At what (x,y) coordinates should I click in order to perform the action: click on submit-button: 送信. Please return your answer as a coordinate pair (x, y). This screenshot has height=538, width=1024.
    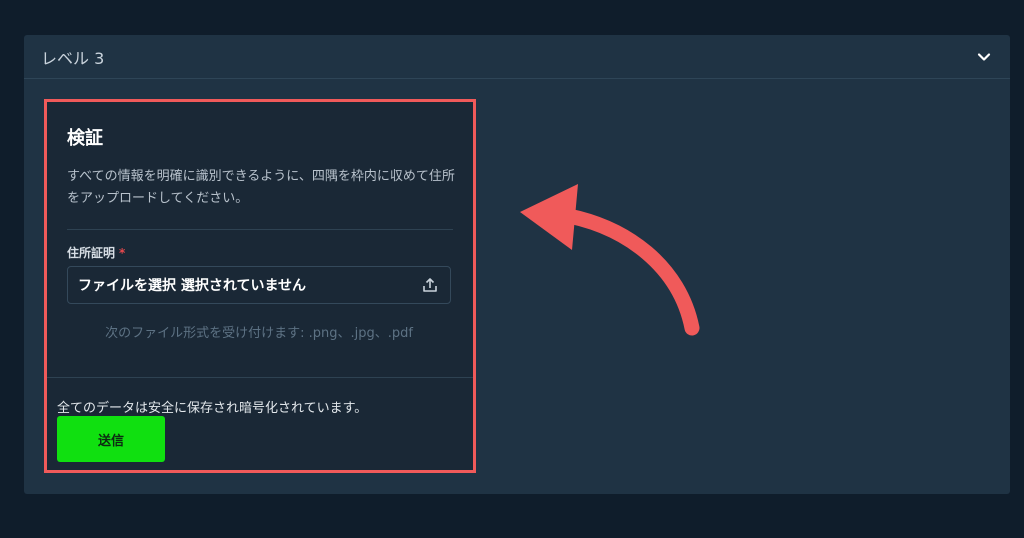
    Looking at the image, I should click on (111, 439).